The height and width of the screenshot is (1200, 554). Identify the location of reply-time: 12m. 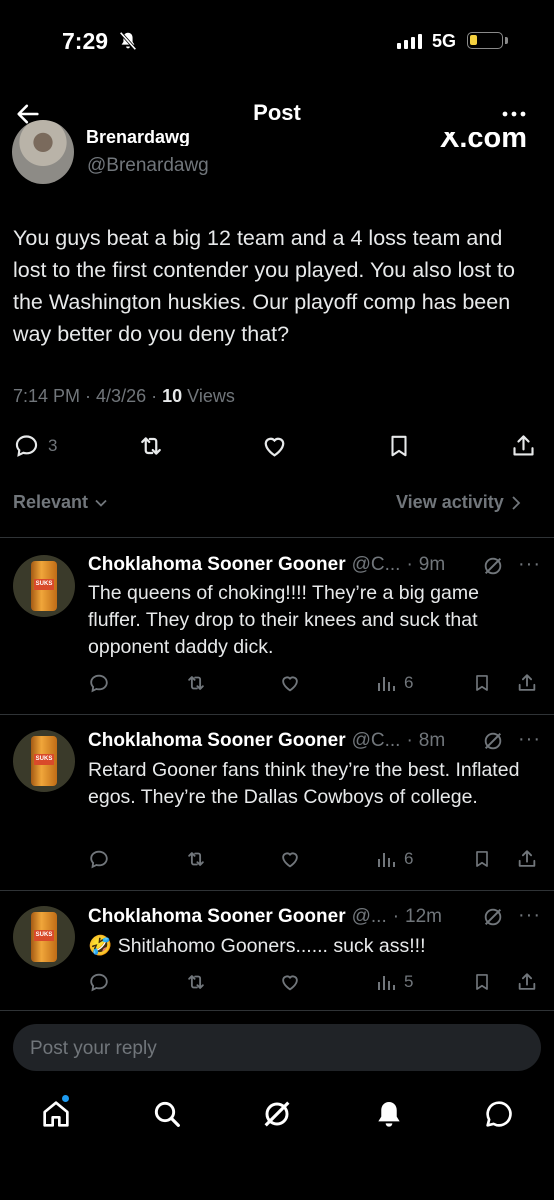
(424, 916).